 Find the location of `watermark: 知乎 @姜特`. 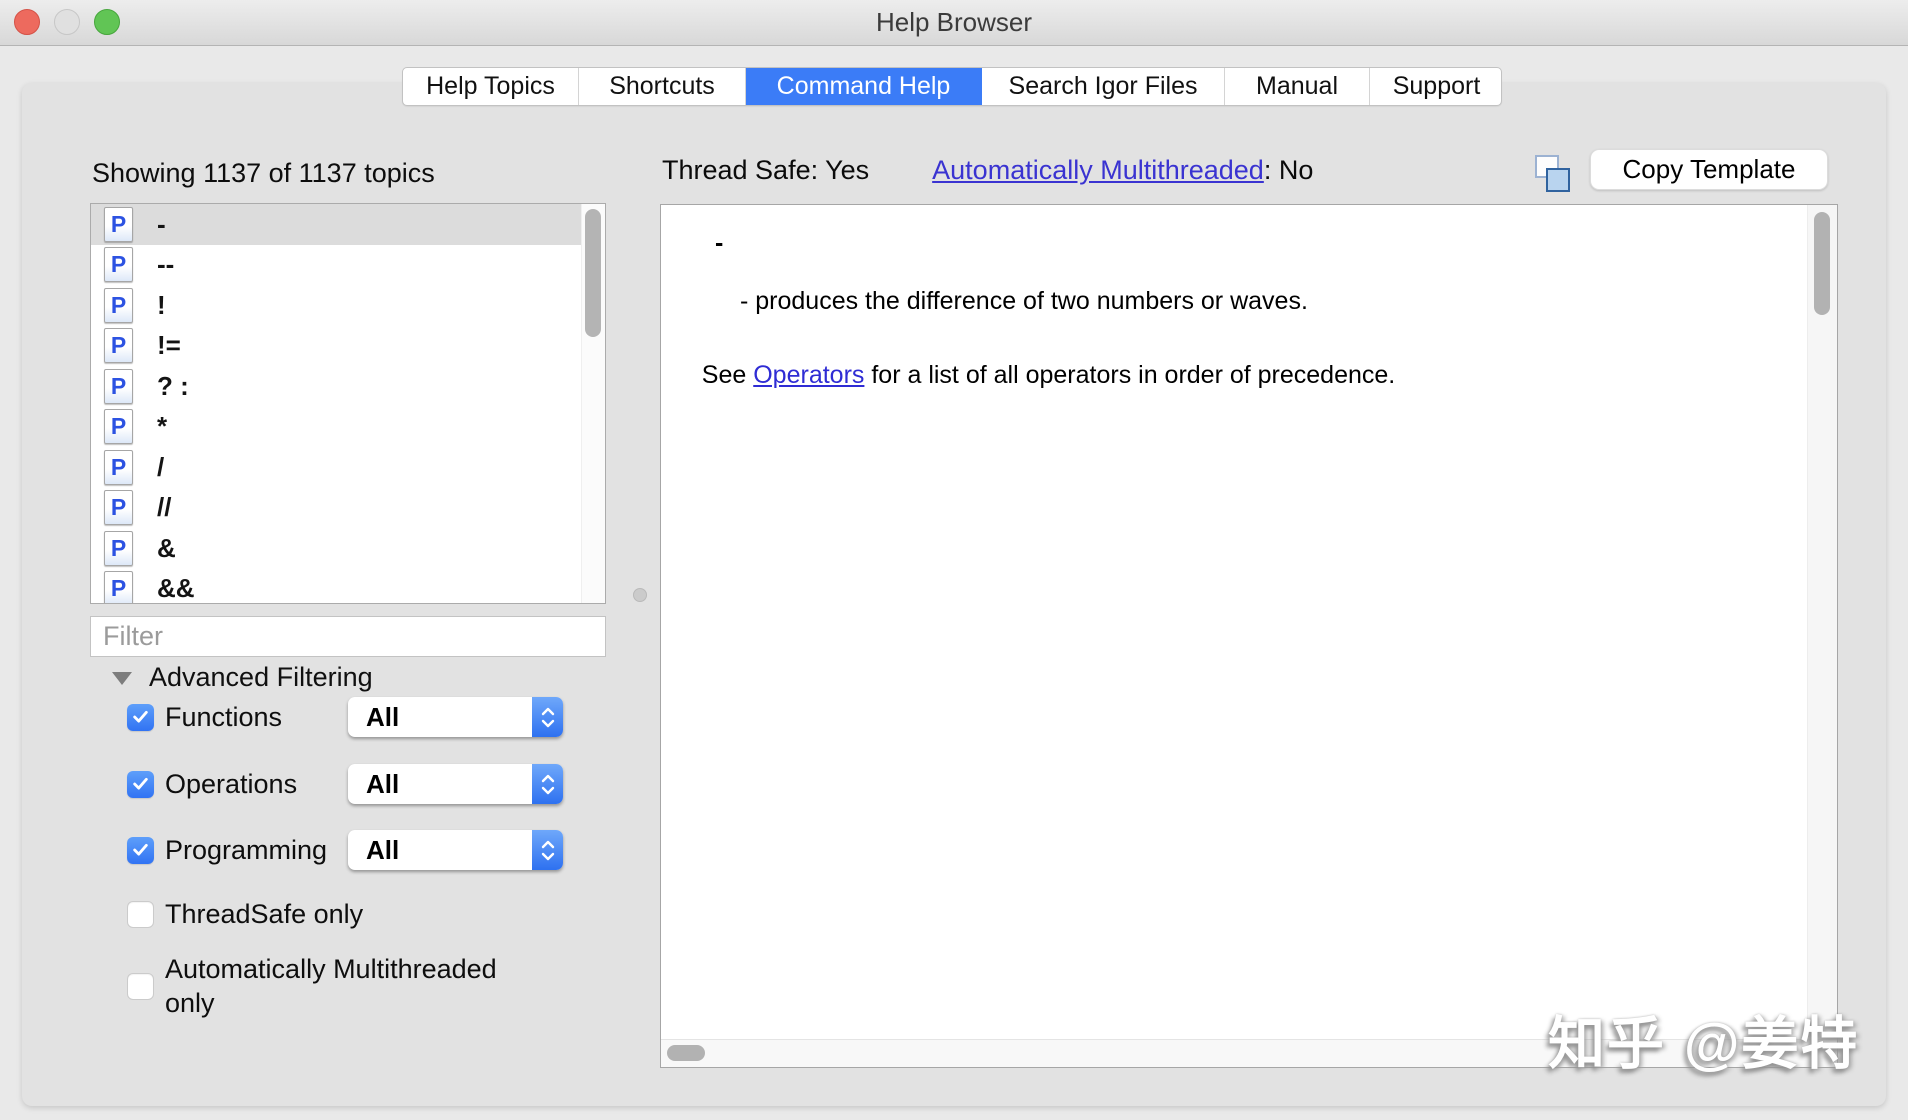

watermark: 知乎 @姜特 is located at coordinates (1704, 1044).